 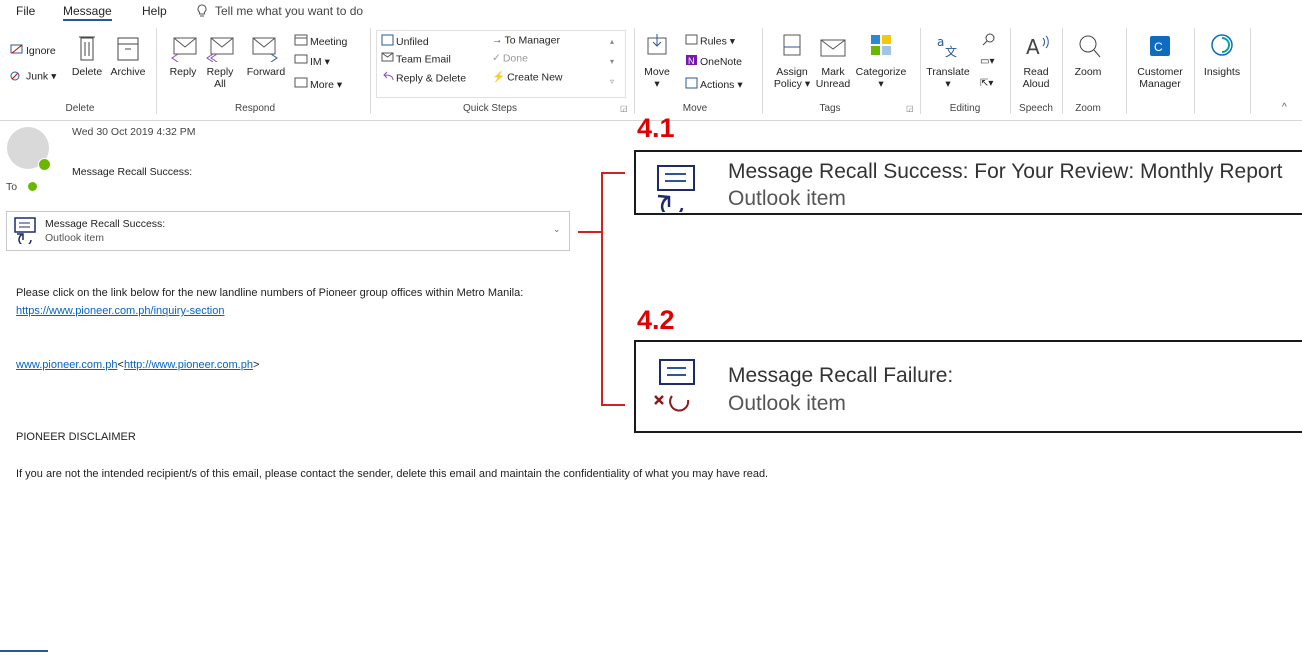 What do you see at coordinates (184, 49) in the screenshot?
I see `reply-icon` at bounding box center [184, 49].